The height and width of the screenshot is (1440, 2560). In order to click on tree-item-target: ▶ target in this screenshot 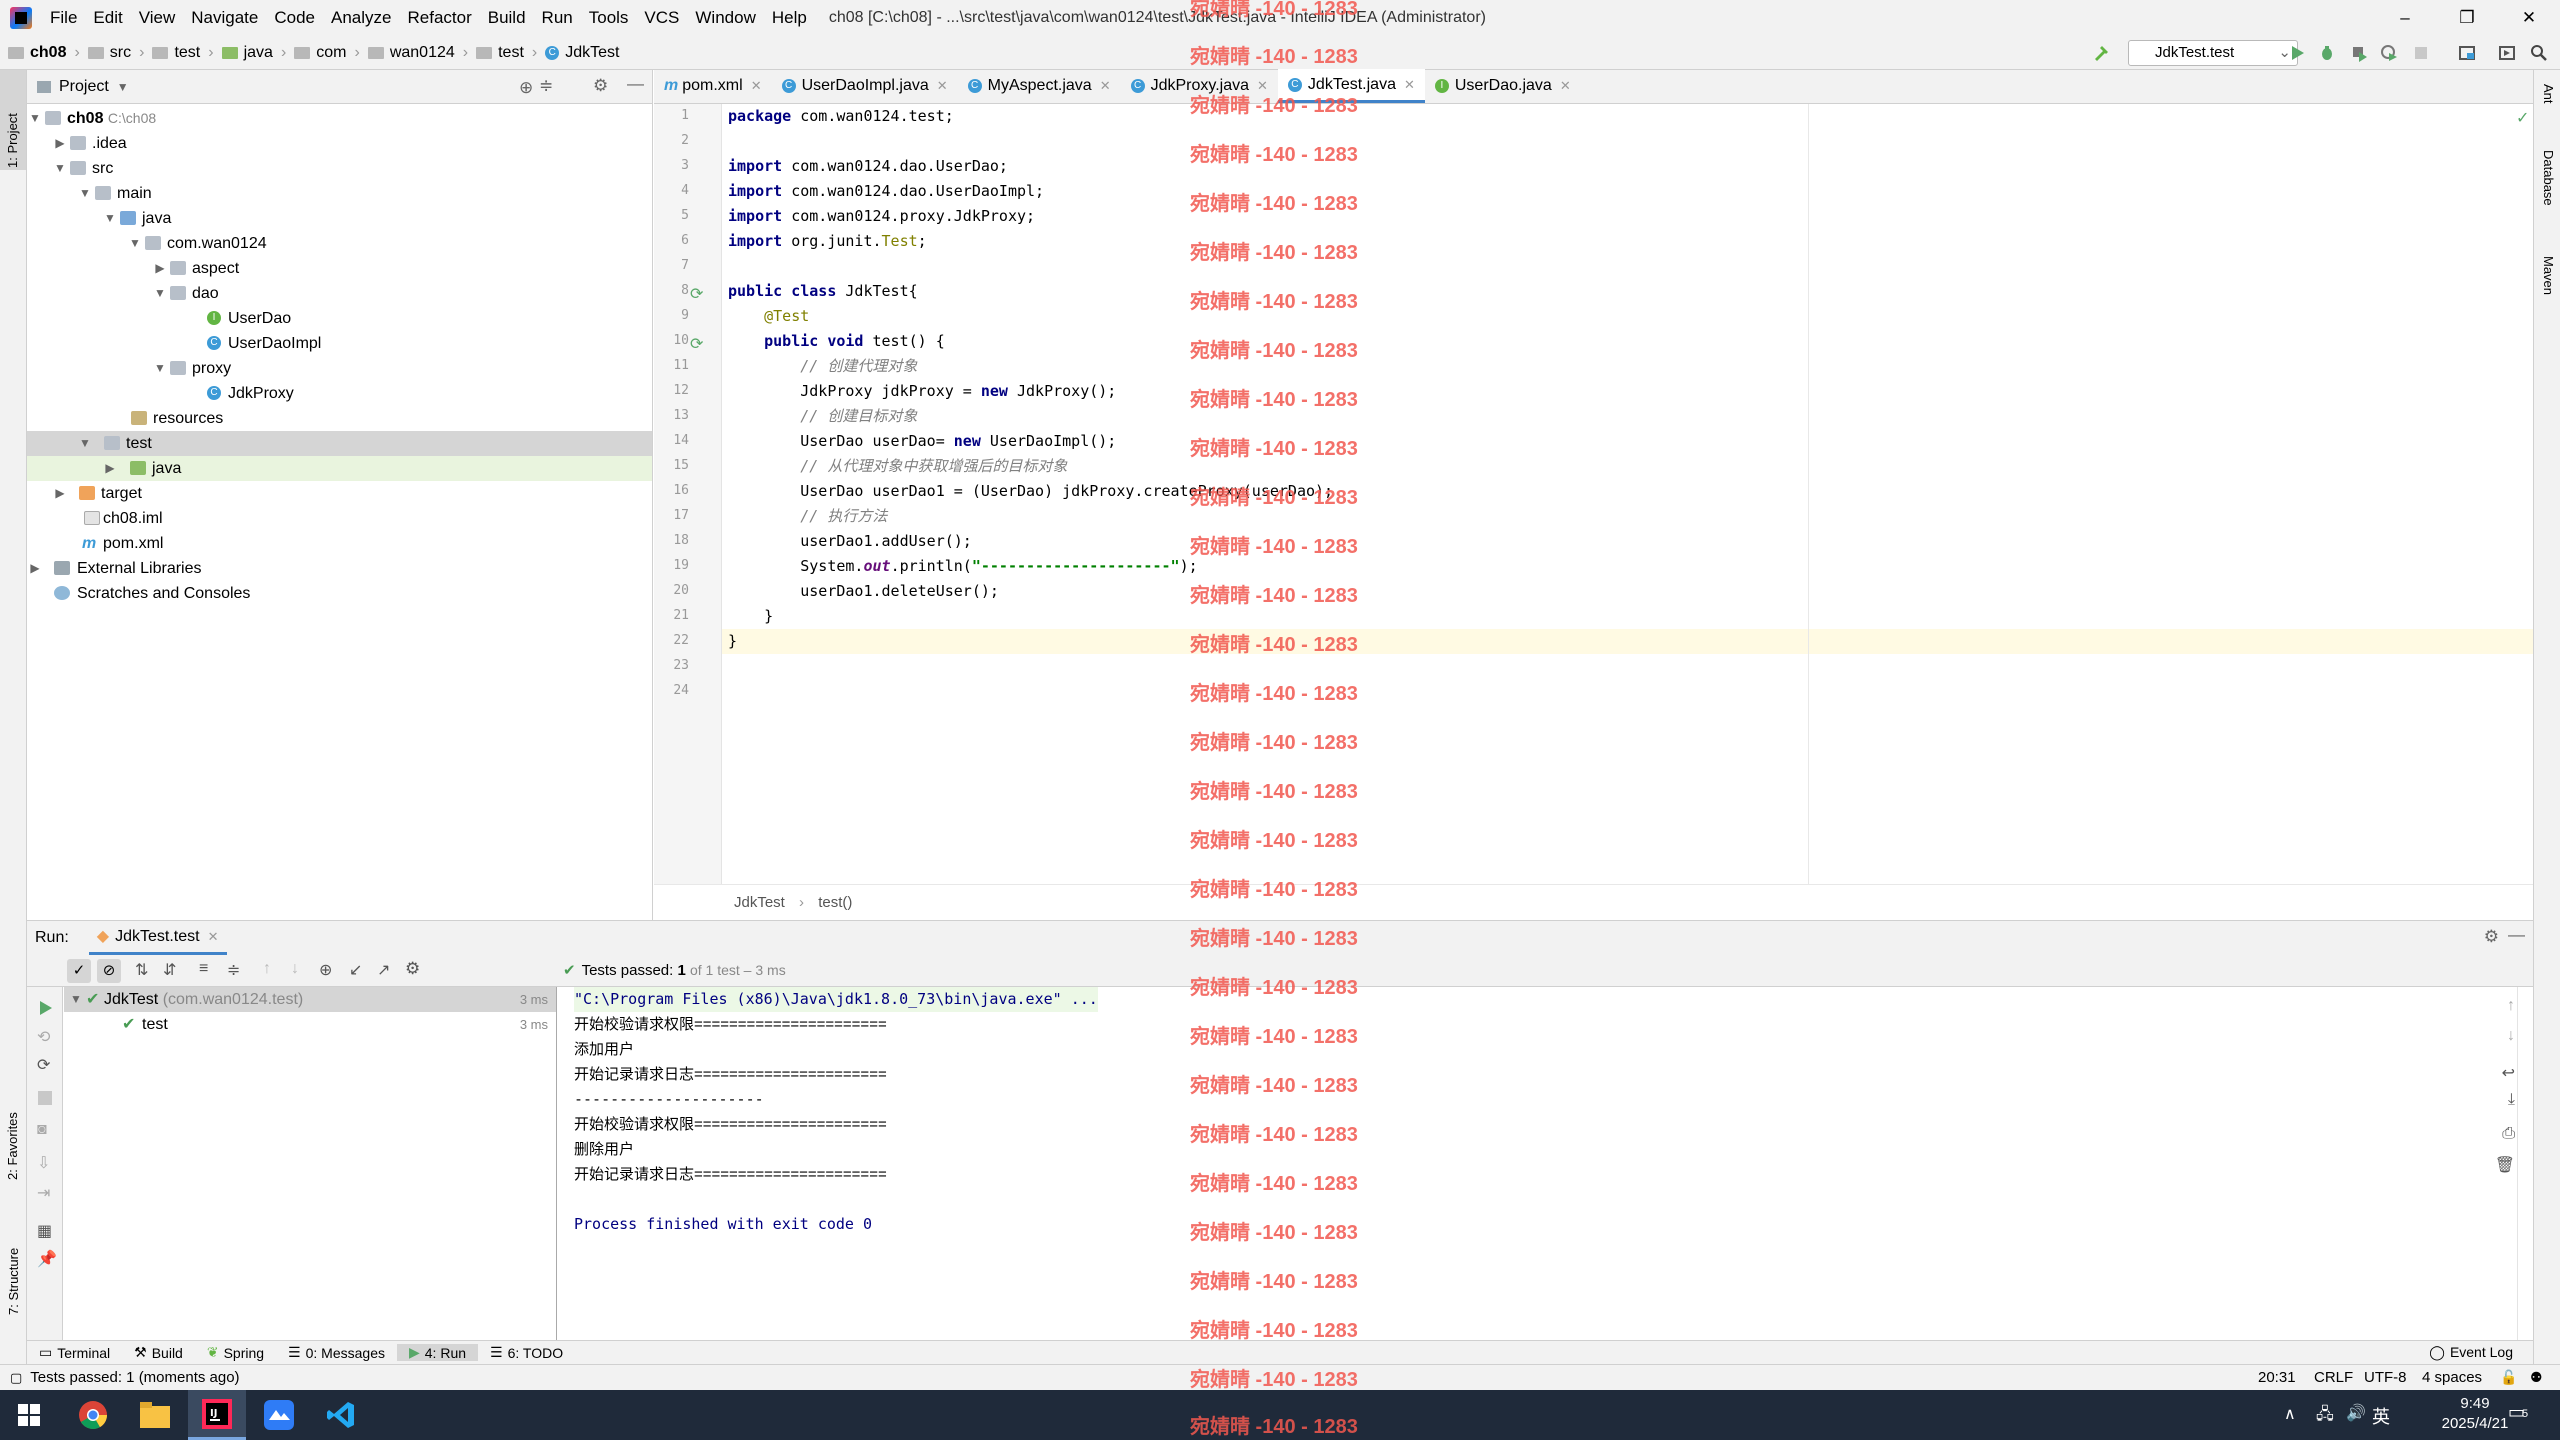, I will do `click(339, 493)`.